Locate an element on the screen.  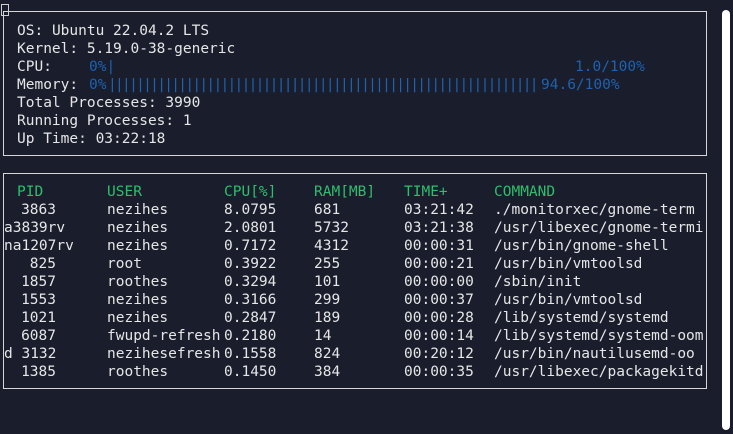
pid-cell: 1553 is located at coordinates (38, 300).